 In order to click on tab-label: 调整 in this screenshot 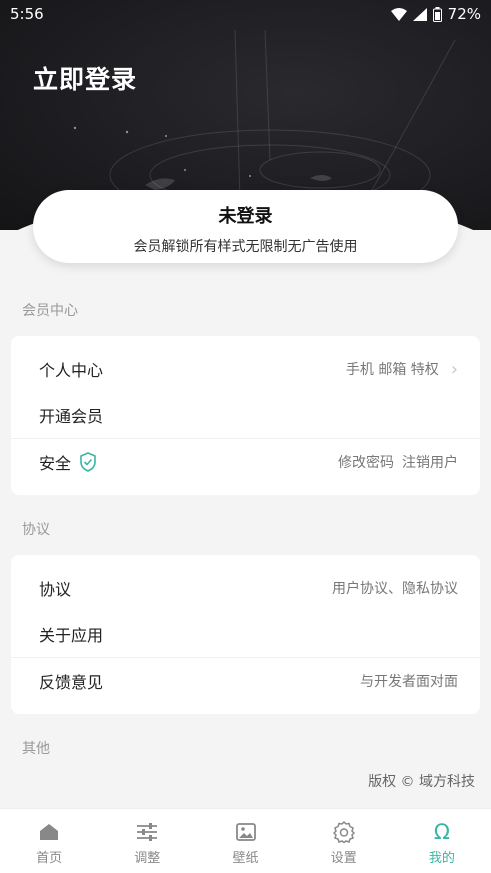, I will do `click(147, 858)`.